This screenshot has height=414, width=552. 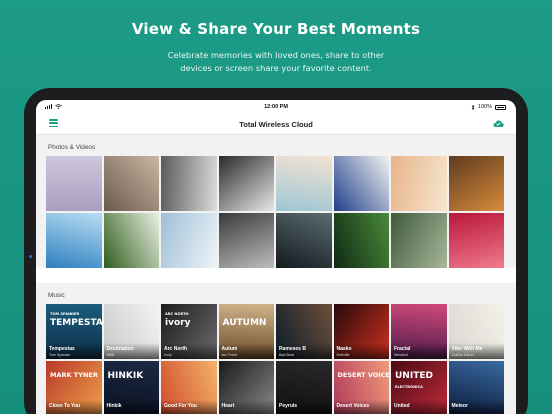 I want to click on album-art-text: AUTUMN, so click(x=244, y=323).